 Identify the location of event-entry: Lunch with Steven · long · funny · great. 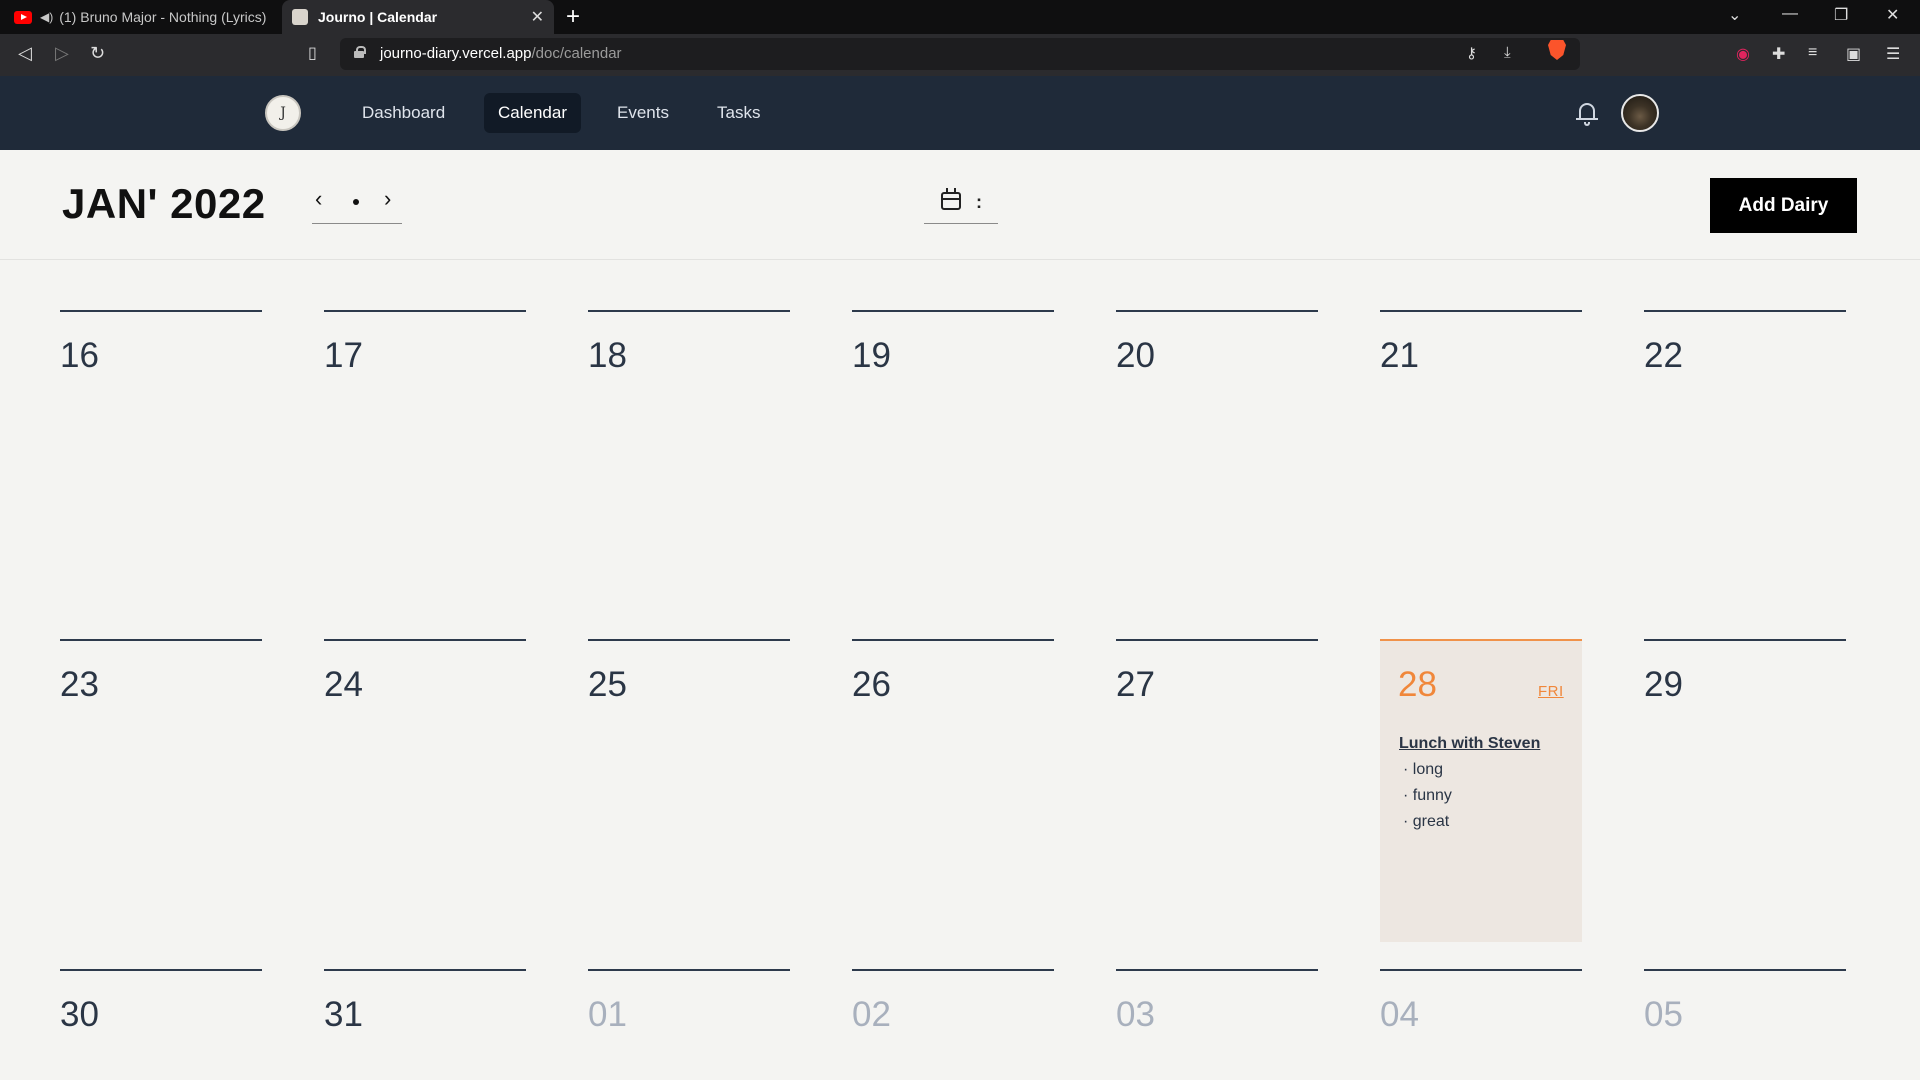
(1486, 783).